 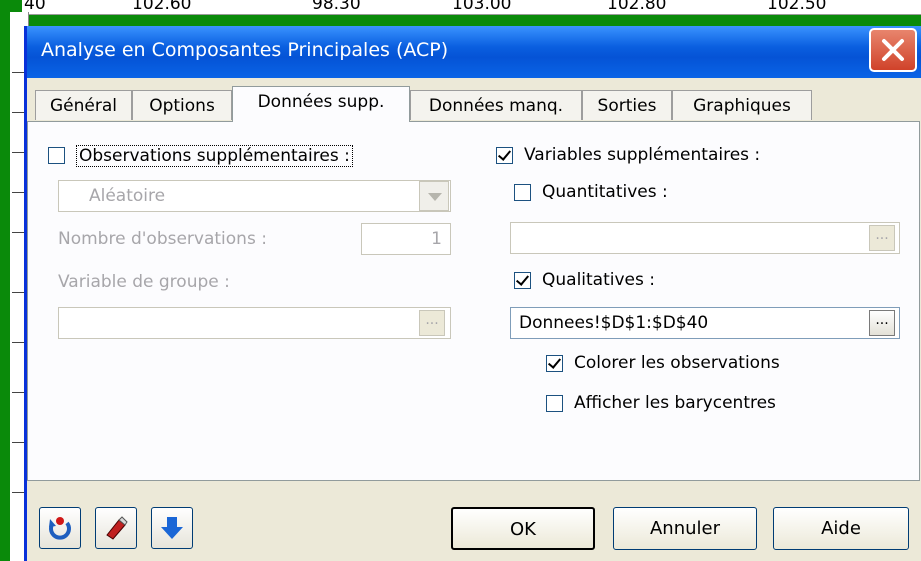 I want to click on nb-obs-label: Nombre d'observations :, so click(x=162, y=239).